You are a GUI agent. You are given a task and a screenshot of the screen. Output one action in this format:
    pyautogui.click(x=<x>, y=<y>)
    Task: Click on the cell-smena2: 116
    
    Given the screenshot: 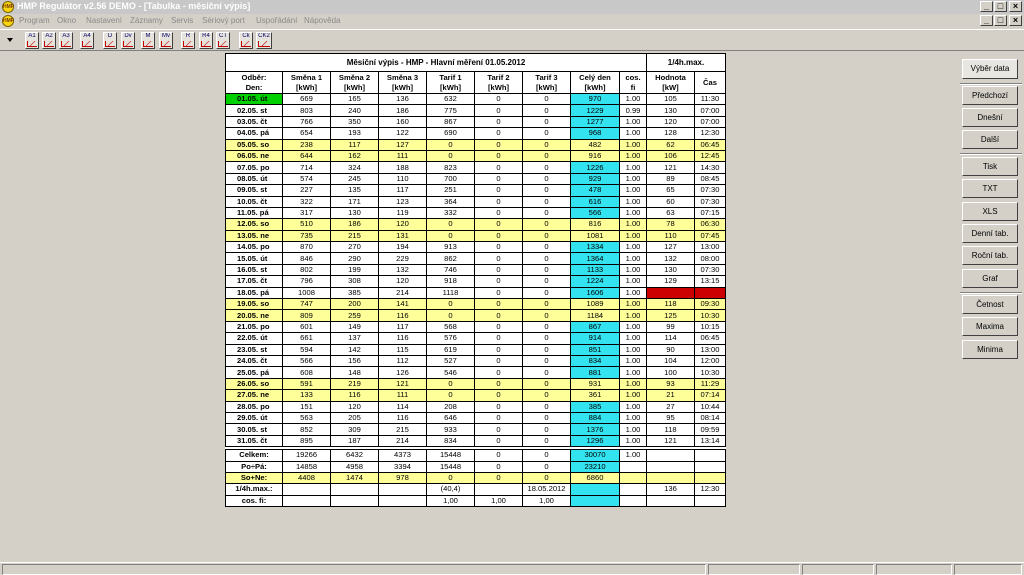 What is the action you would take?
    pyautogui.click(x=354, y=395)
    